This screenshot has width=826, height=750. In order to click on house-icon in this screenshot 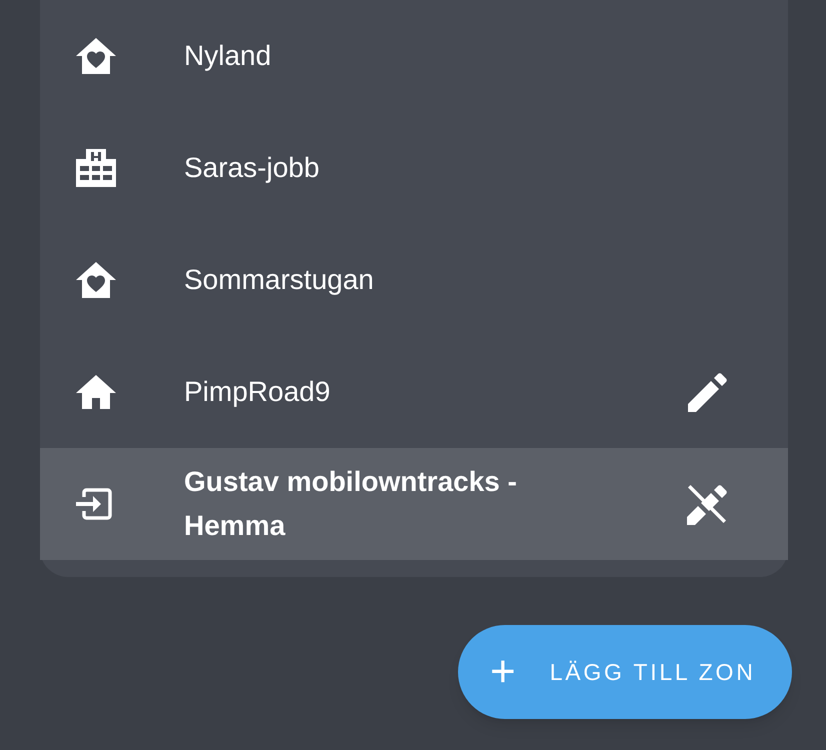, I will do `click(96, 392)`.